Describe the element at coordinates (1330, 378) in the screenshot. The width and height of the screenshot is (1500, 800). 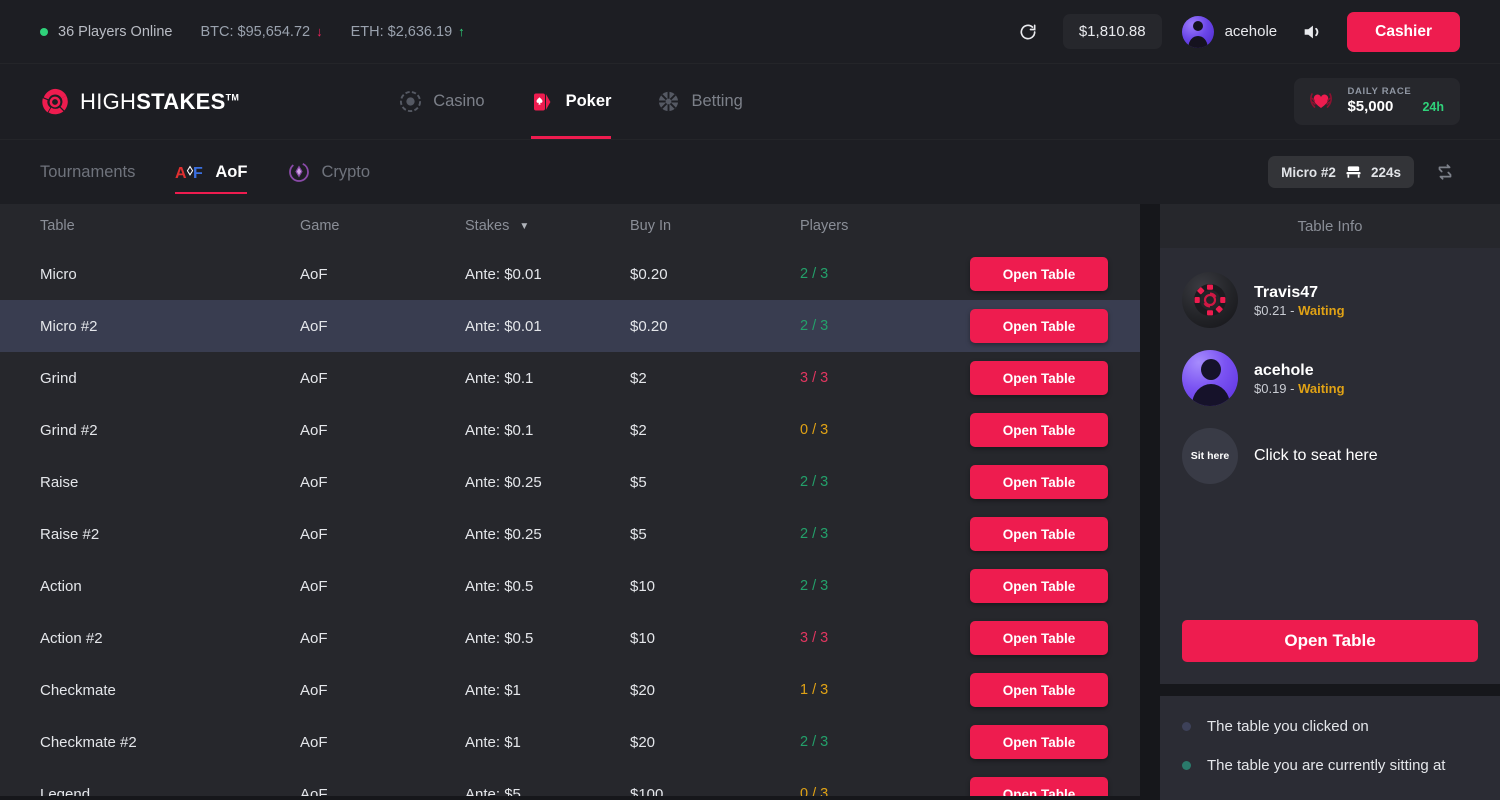
I see `seat-row-acehole: acehole $0.19 - Waiting` at that location.